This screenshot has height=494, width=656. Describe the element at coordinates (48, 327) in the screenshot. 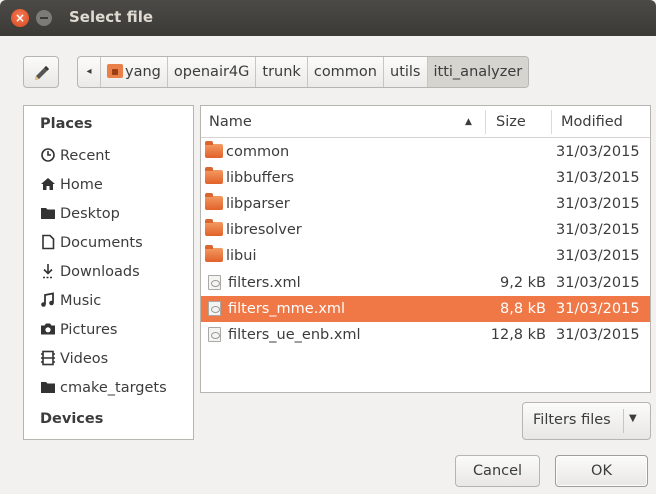

I see `camera-icon` at that location.